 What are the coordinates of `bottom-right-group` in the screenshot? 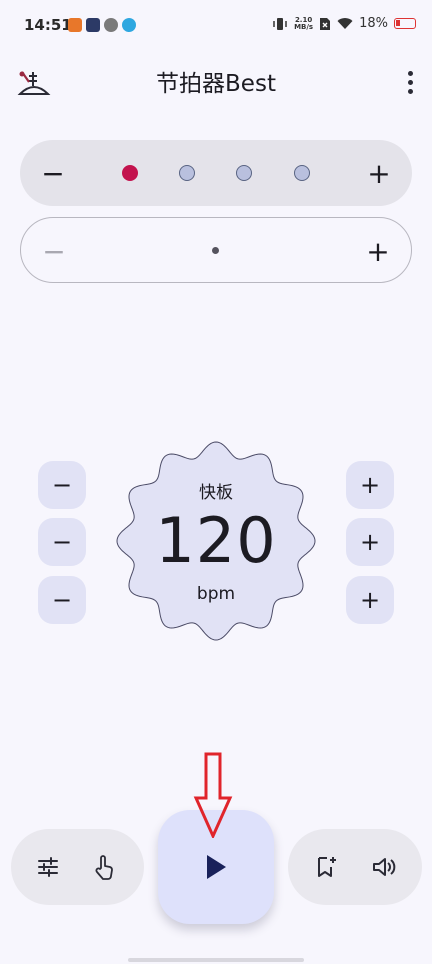 It's located at (355, 867).